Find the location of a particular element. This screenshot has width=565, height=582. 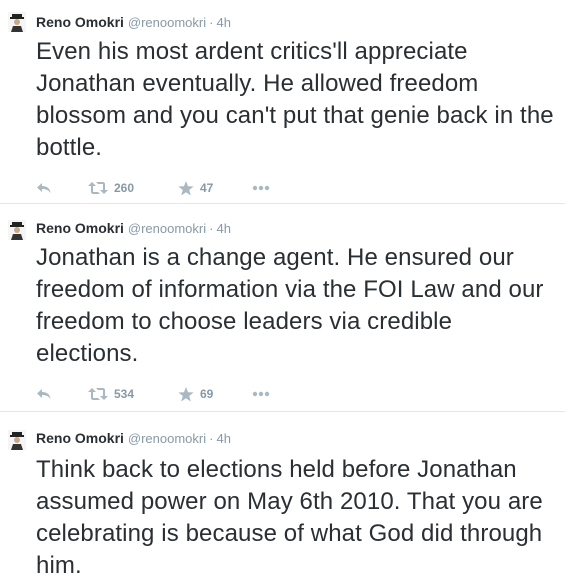

retweet-button: 534 is located at coordinates (133, 394).